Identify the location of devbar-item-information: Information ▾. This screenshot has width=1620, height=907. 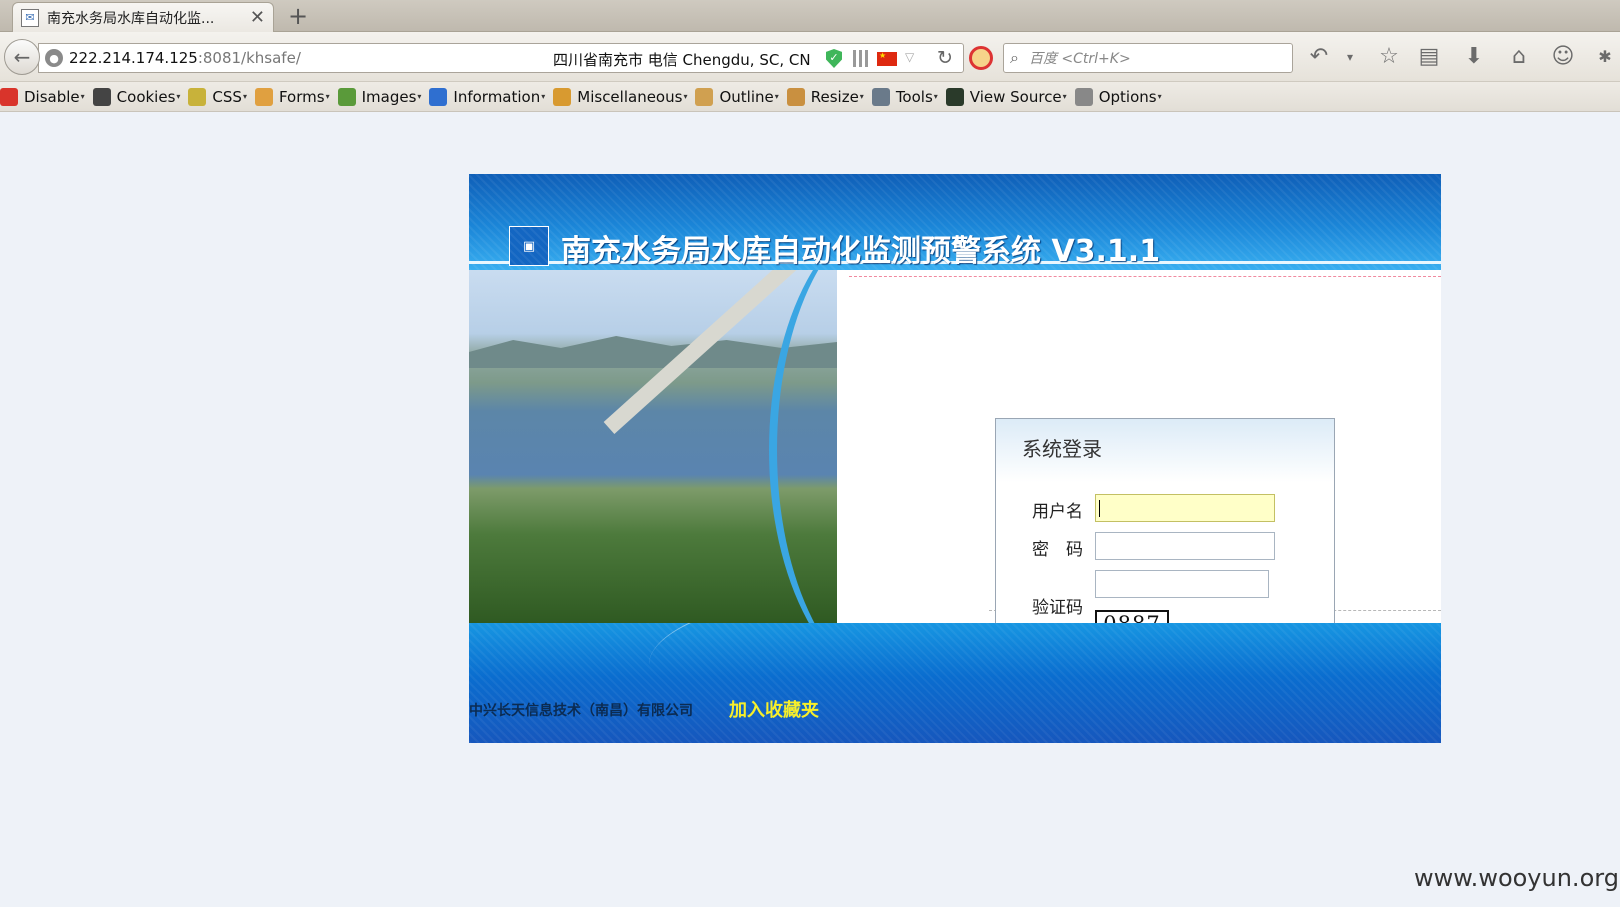
(487, 96).